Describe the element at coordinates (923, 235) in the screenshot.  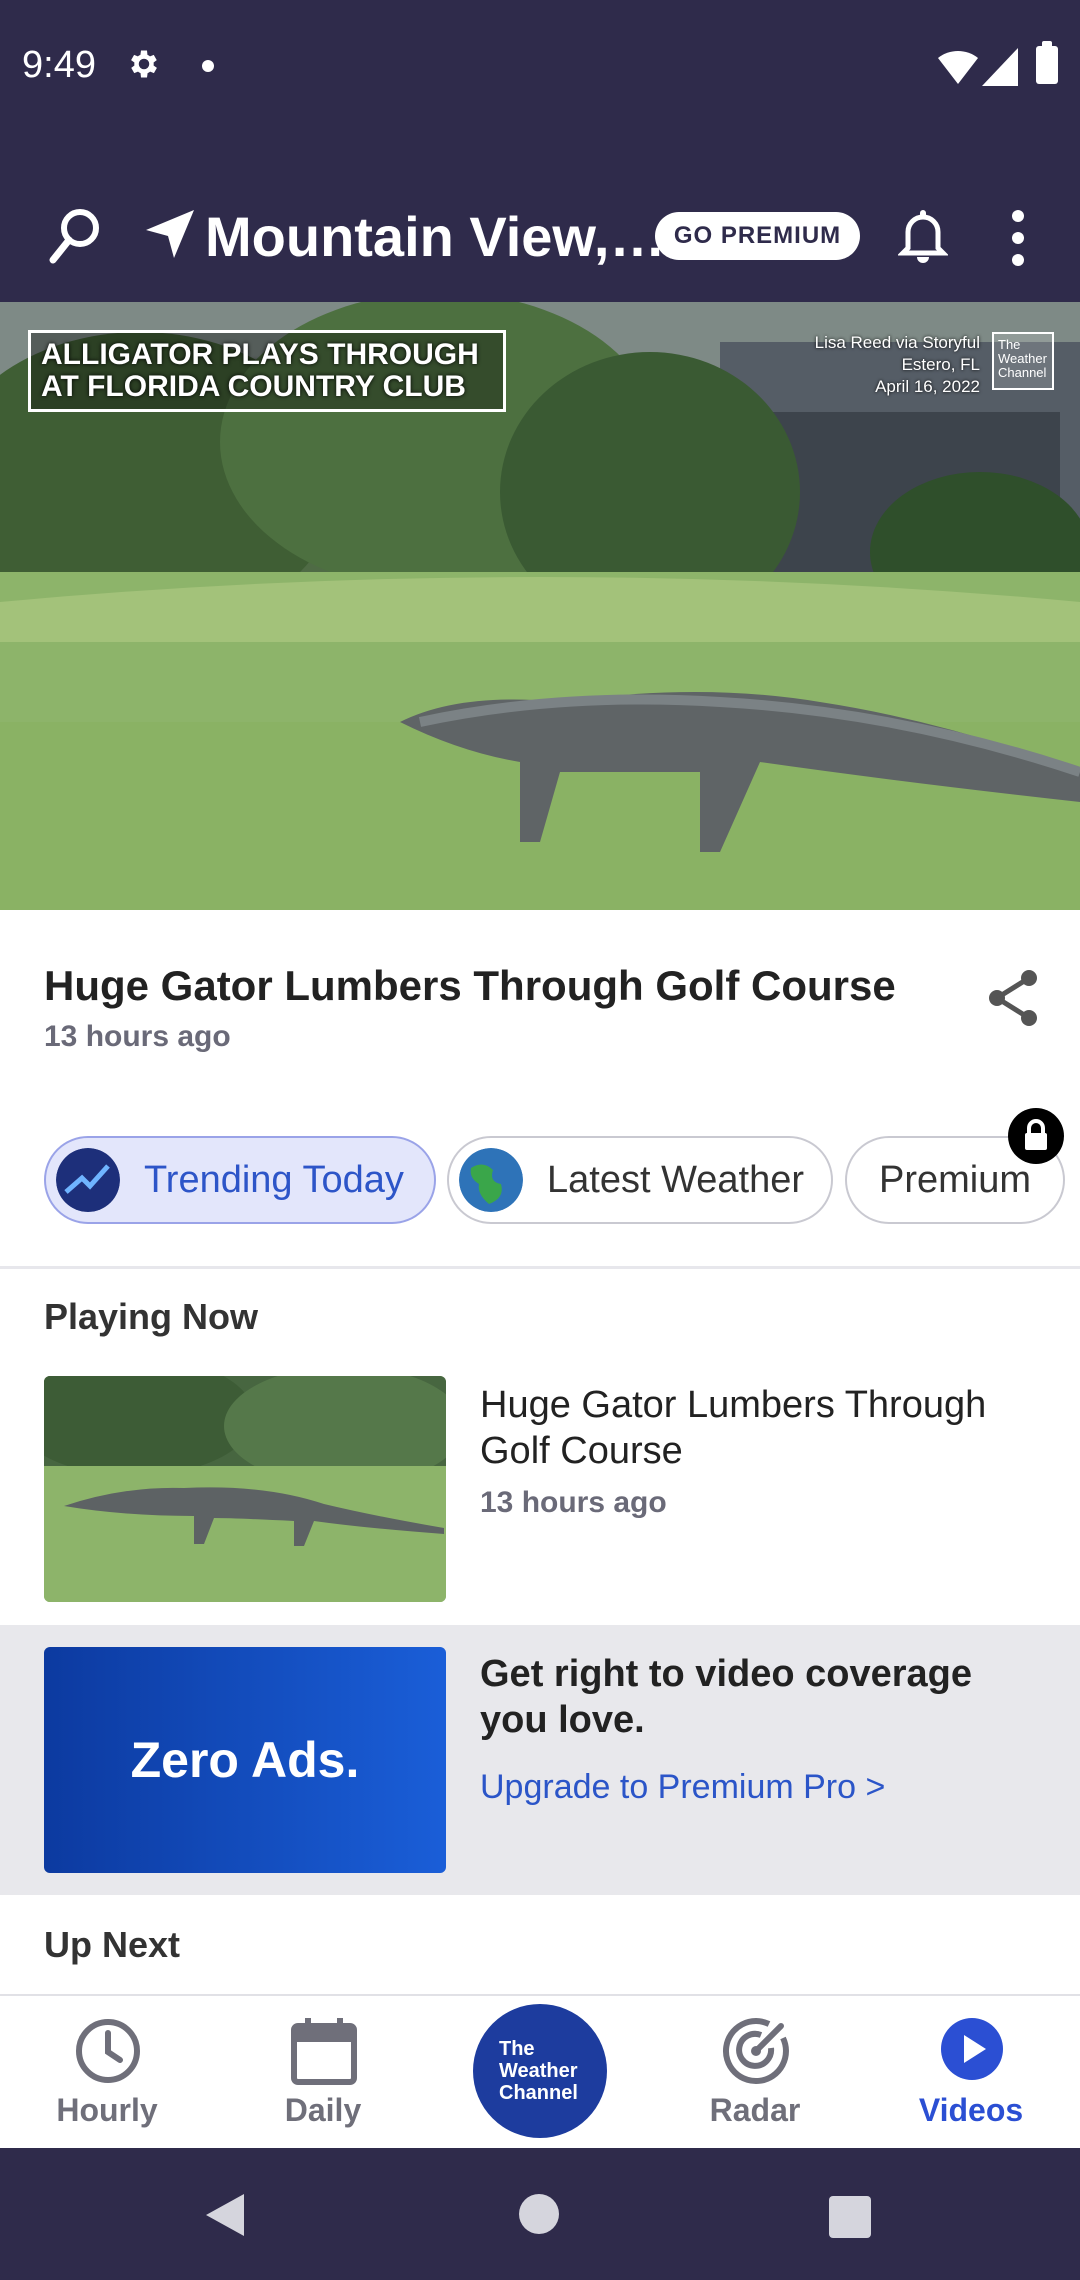
I see `bell-icon` at that location.